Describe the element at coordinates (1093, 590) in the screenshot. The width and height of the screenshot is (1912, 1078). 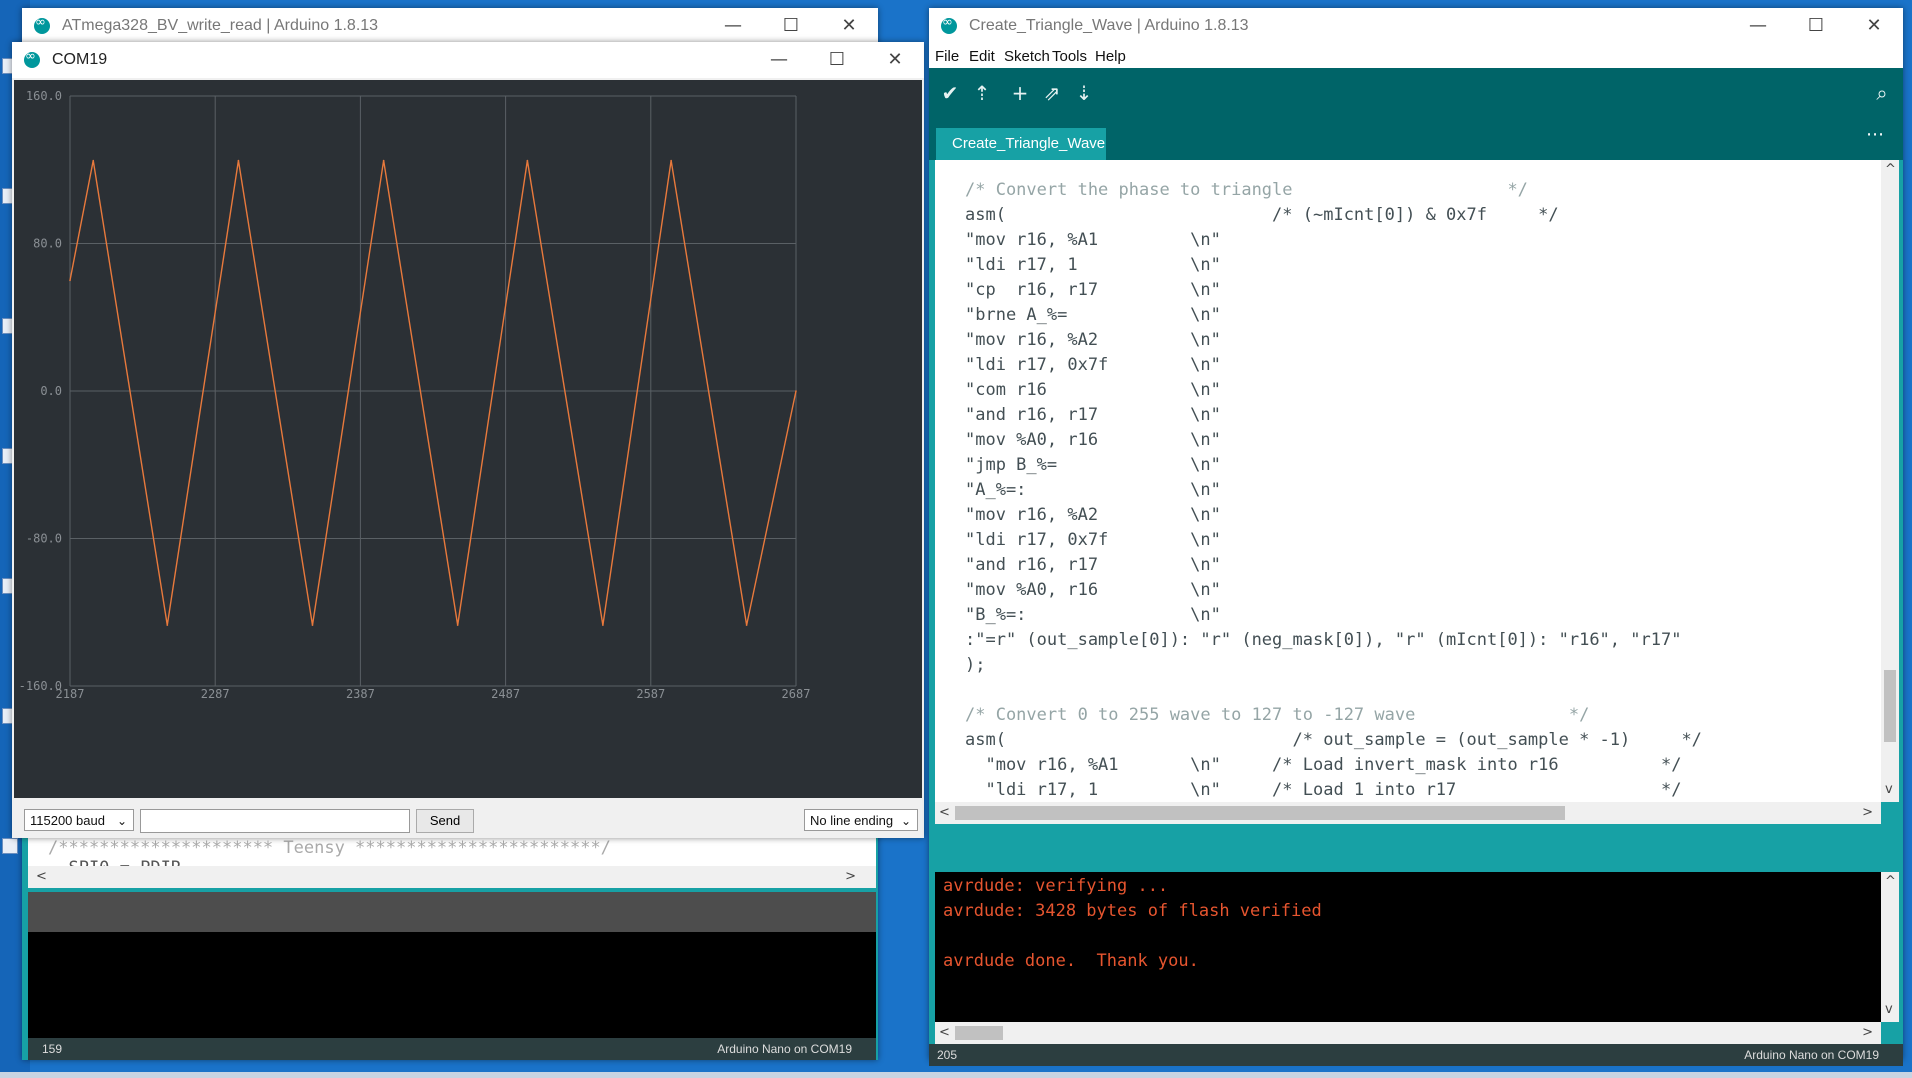
I see `code-line: "mov %A0, r16 \n"` at that location.